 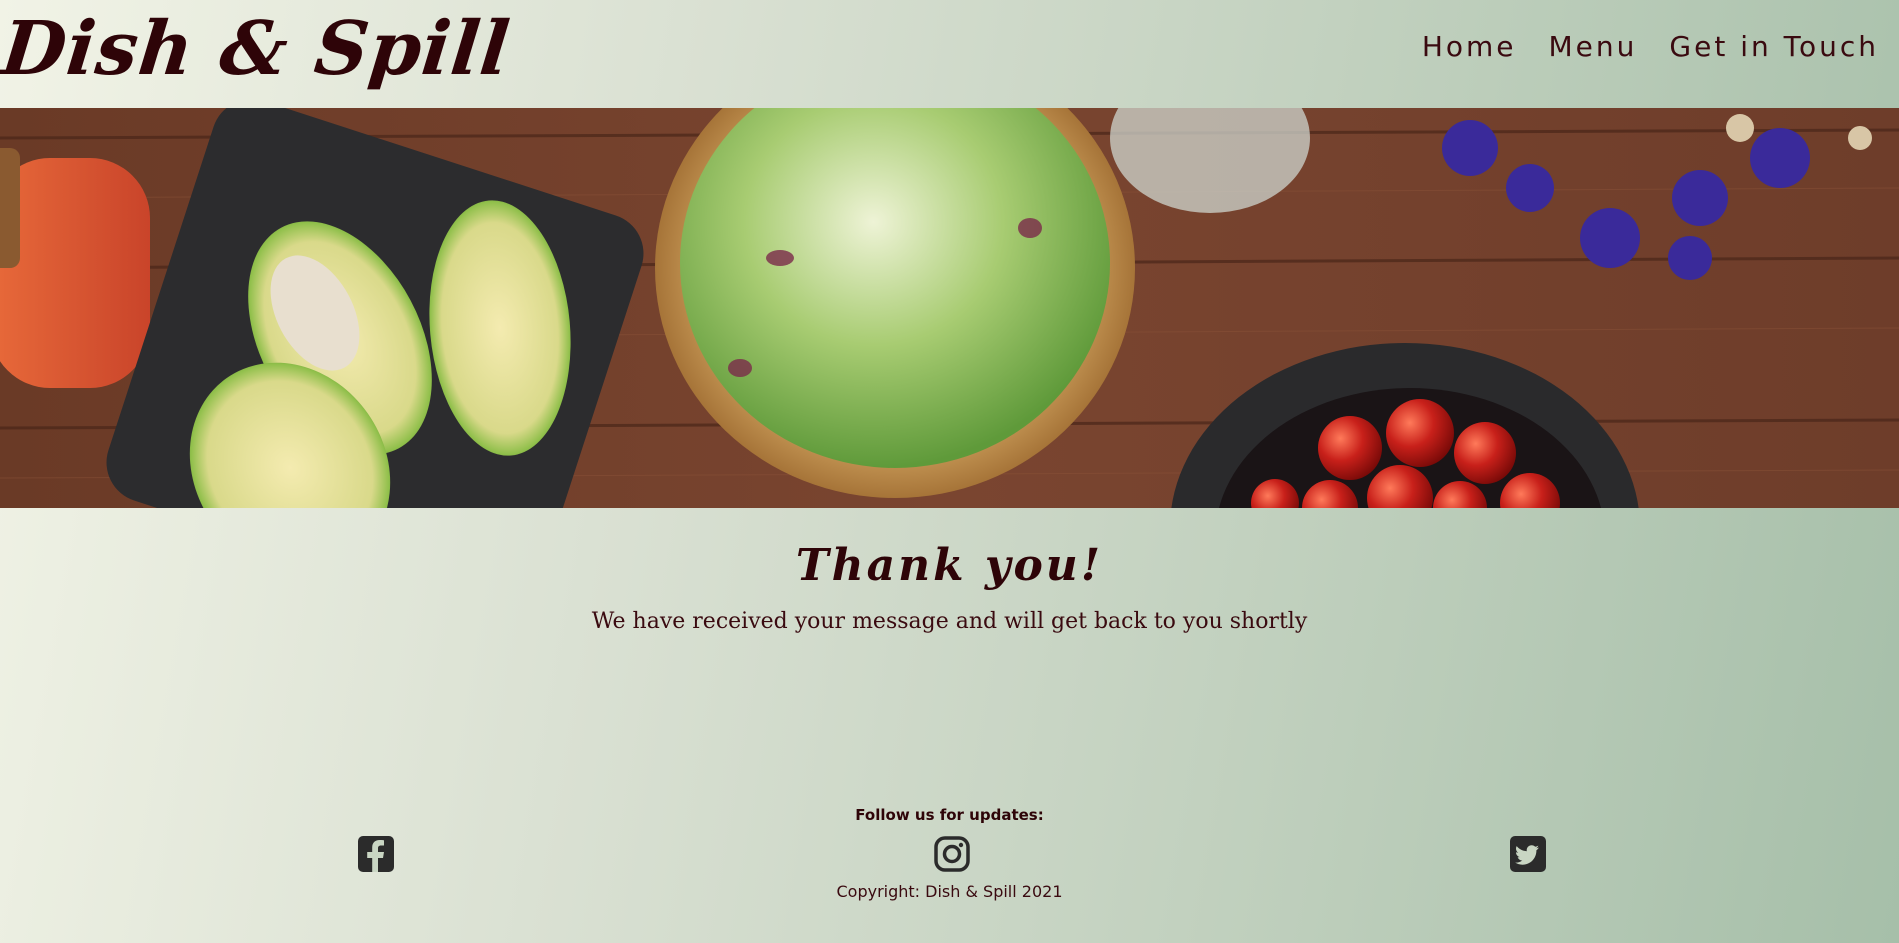 What do you see at coordinates (949, 891) in the screenshot?
I see `copyright-text: Copyright: Dish & Spill 2021` at bounding box center [949, 891].